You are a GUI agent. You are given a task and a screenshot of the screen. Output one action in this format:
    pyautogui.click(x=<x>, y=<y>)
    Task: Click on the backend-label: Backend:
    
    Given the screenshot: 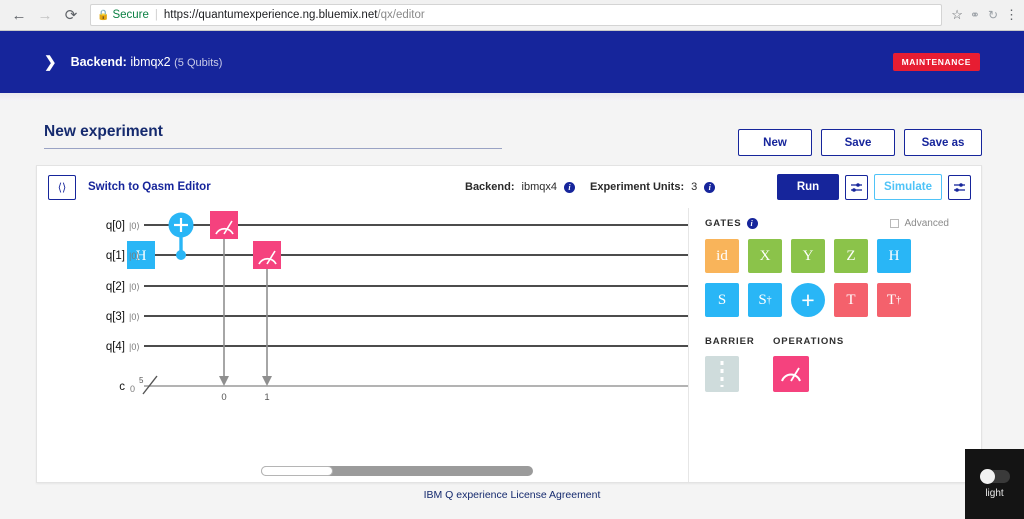 What is the action you would take?
    pyautogui.click(x=98, y=62)
    